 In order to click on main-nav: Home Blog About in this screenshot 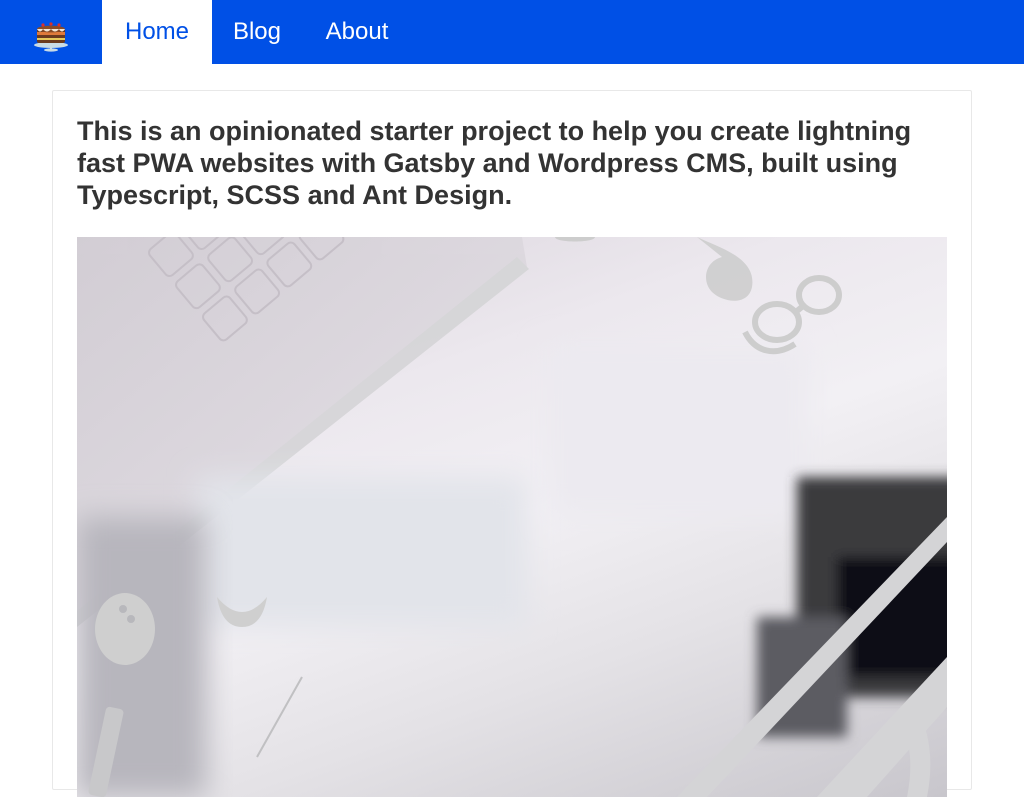, I will do `click(257, 32)`.